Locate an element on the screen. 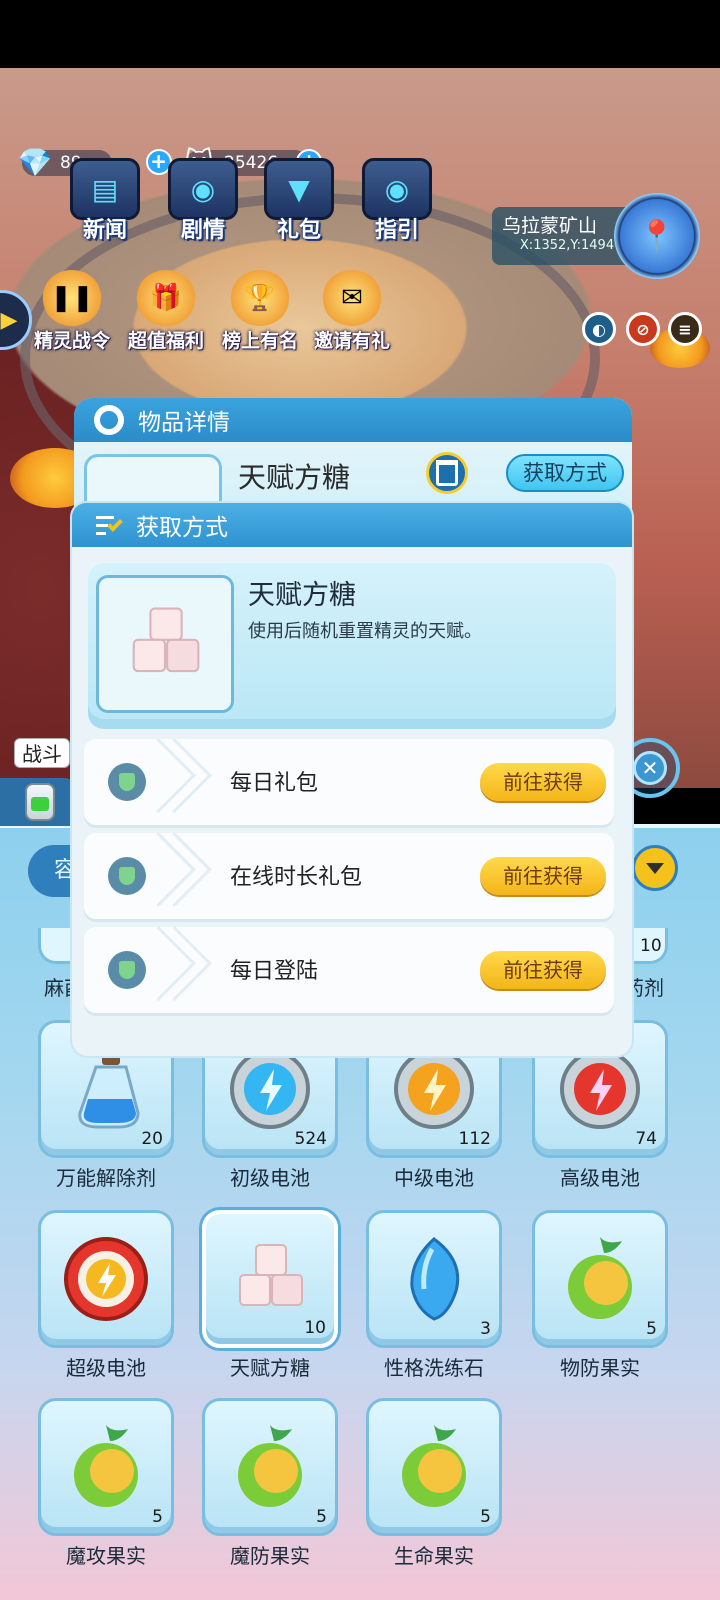  source-row-daily-login: 每日登陆 前往获得 is located at coordinates (349, 970).